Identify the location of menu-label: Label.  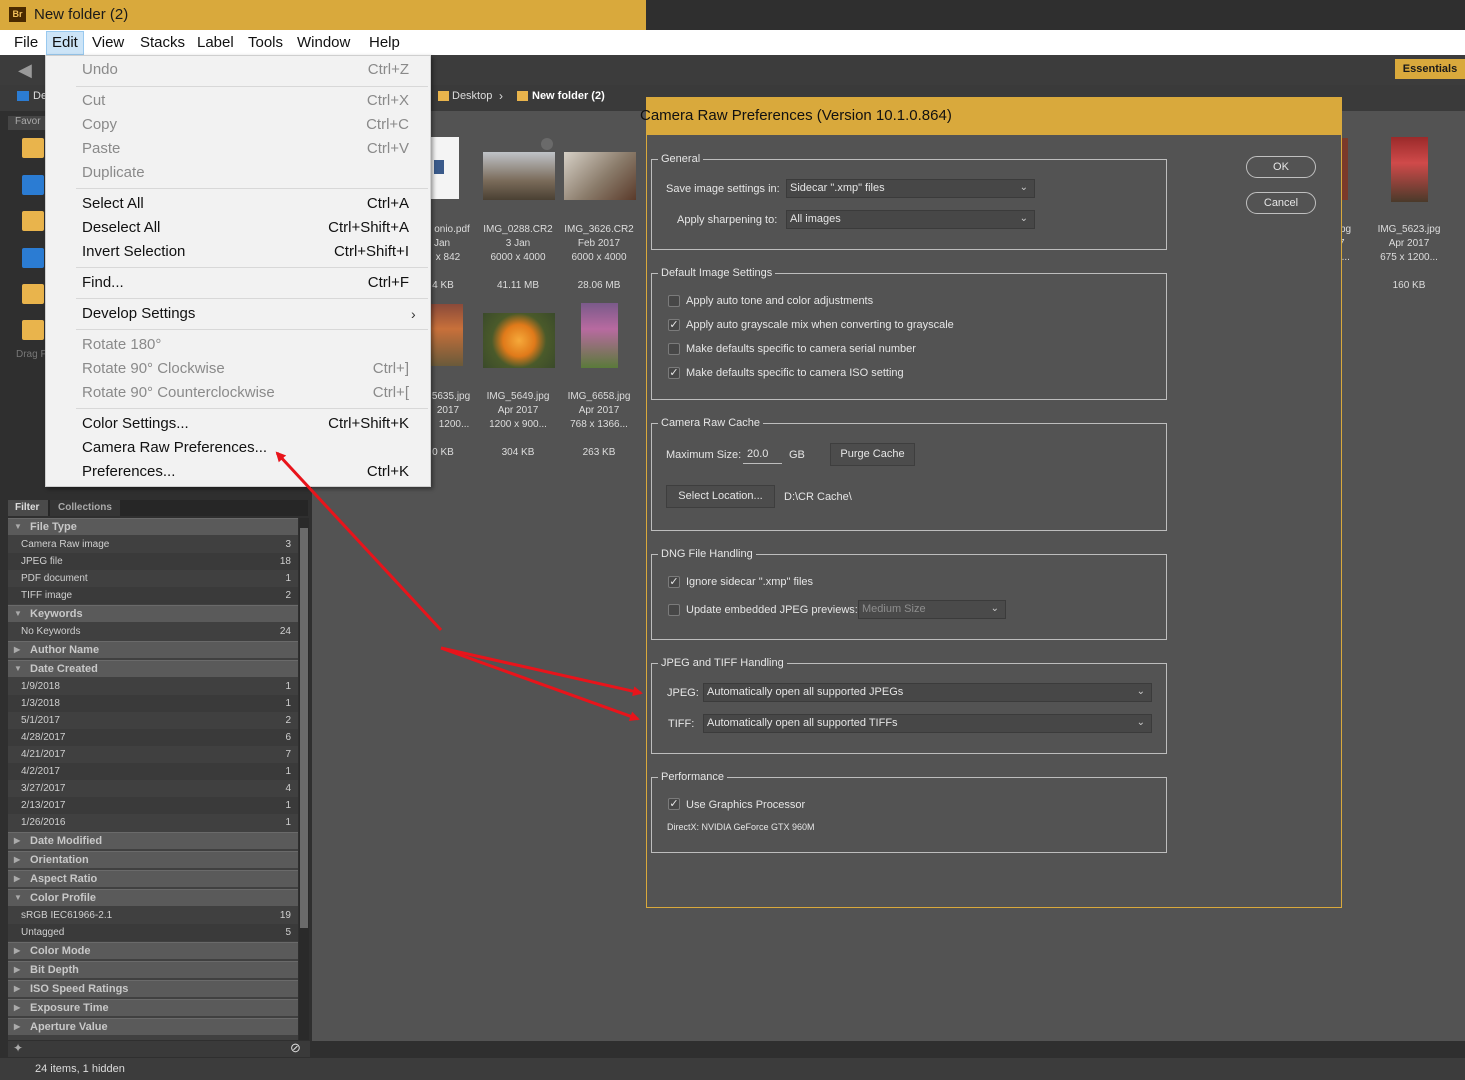
(215, 42).